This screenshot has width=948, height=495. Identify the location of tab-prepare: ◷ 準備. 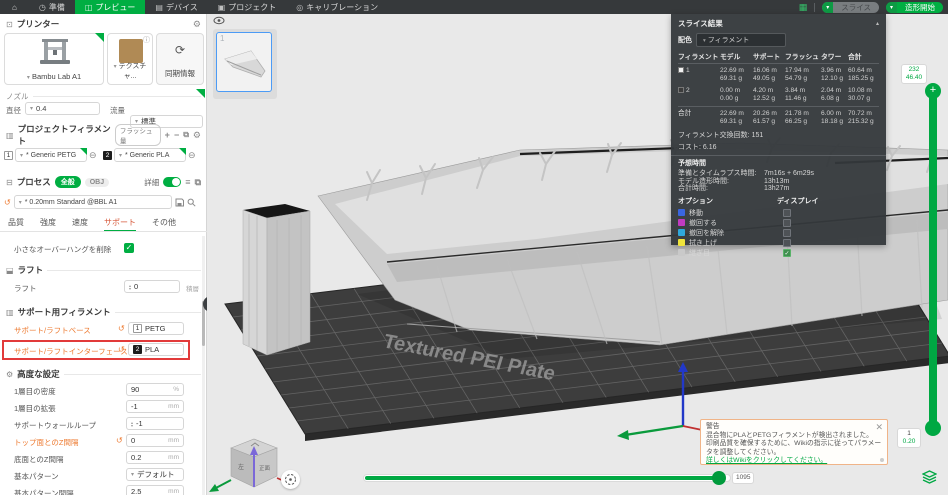
(52, 7).